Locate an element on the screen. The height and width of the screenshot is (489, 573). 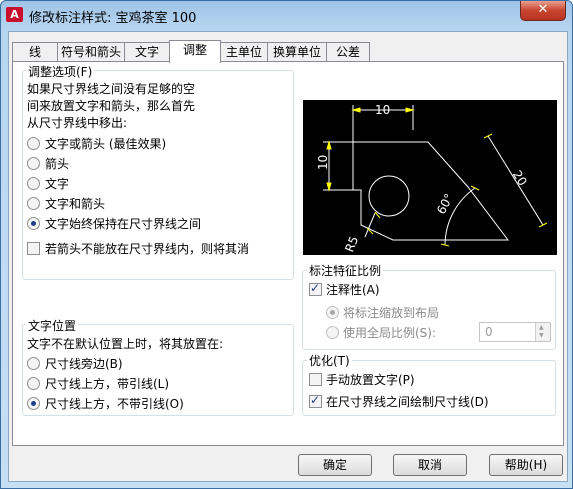
close-button: ✕ is located at coordinates (543, 11).